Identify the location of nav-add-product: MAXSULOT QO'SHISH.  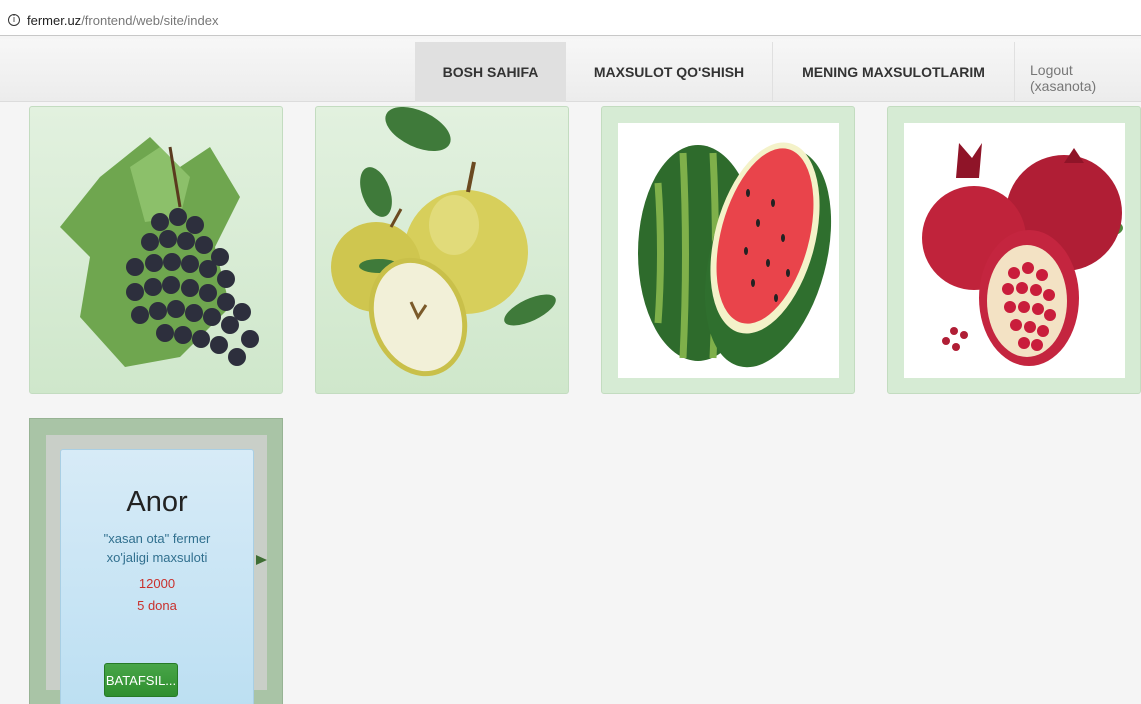
(668, 72).